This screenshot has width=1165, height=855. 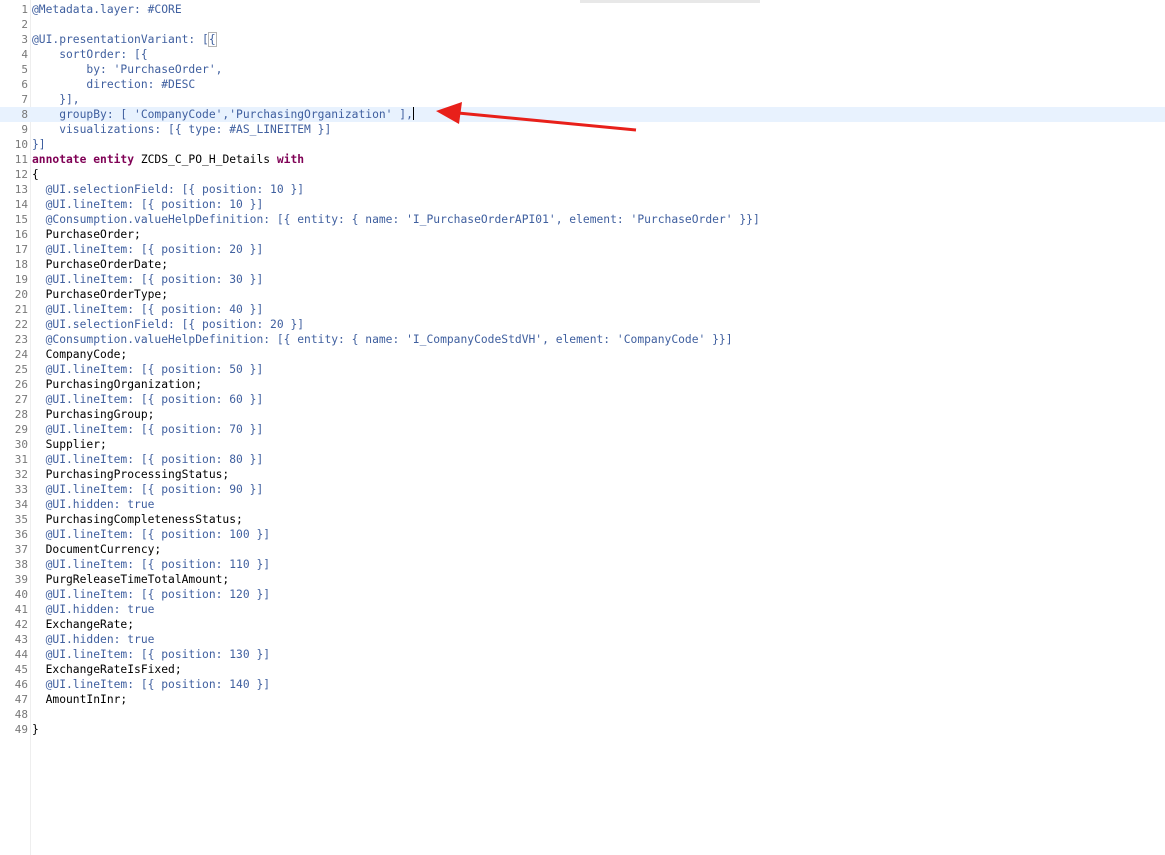 What do you see at coordinates (21, 534) in the screenshot?
I see `line-number: 36` at bounding box center [21, 534].